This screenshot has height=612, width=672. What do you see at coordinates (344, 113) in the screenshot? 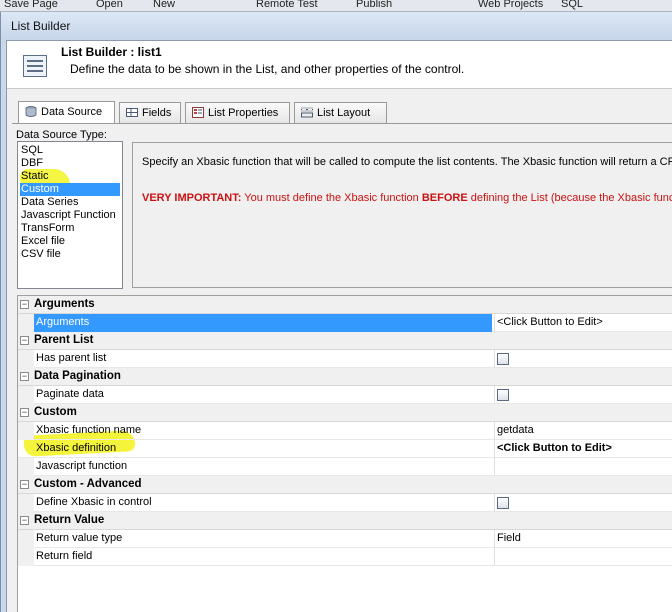
I see `tab-list-layout-label: List Layout` at bounding box center [344, 113].